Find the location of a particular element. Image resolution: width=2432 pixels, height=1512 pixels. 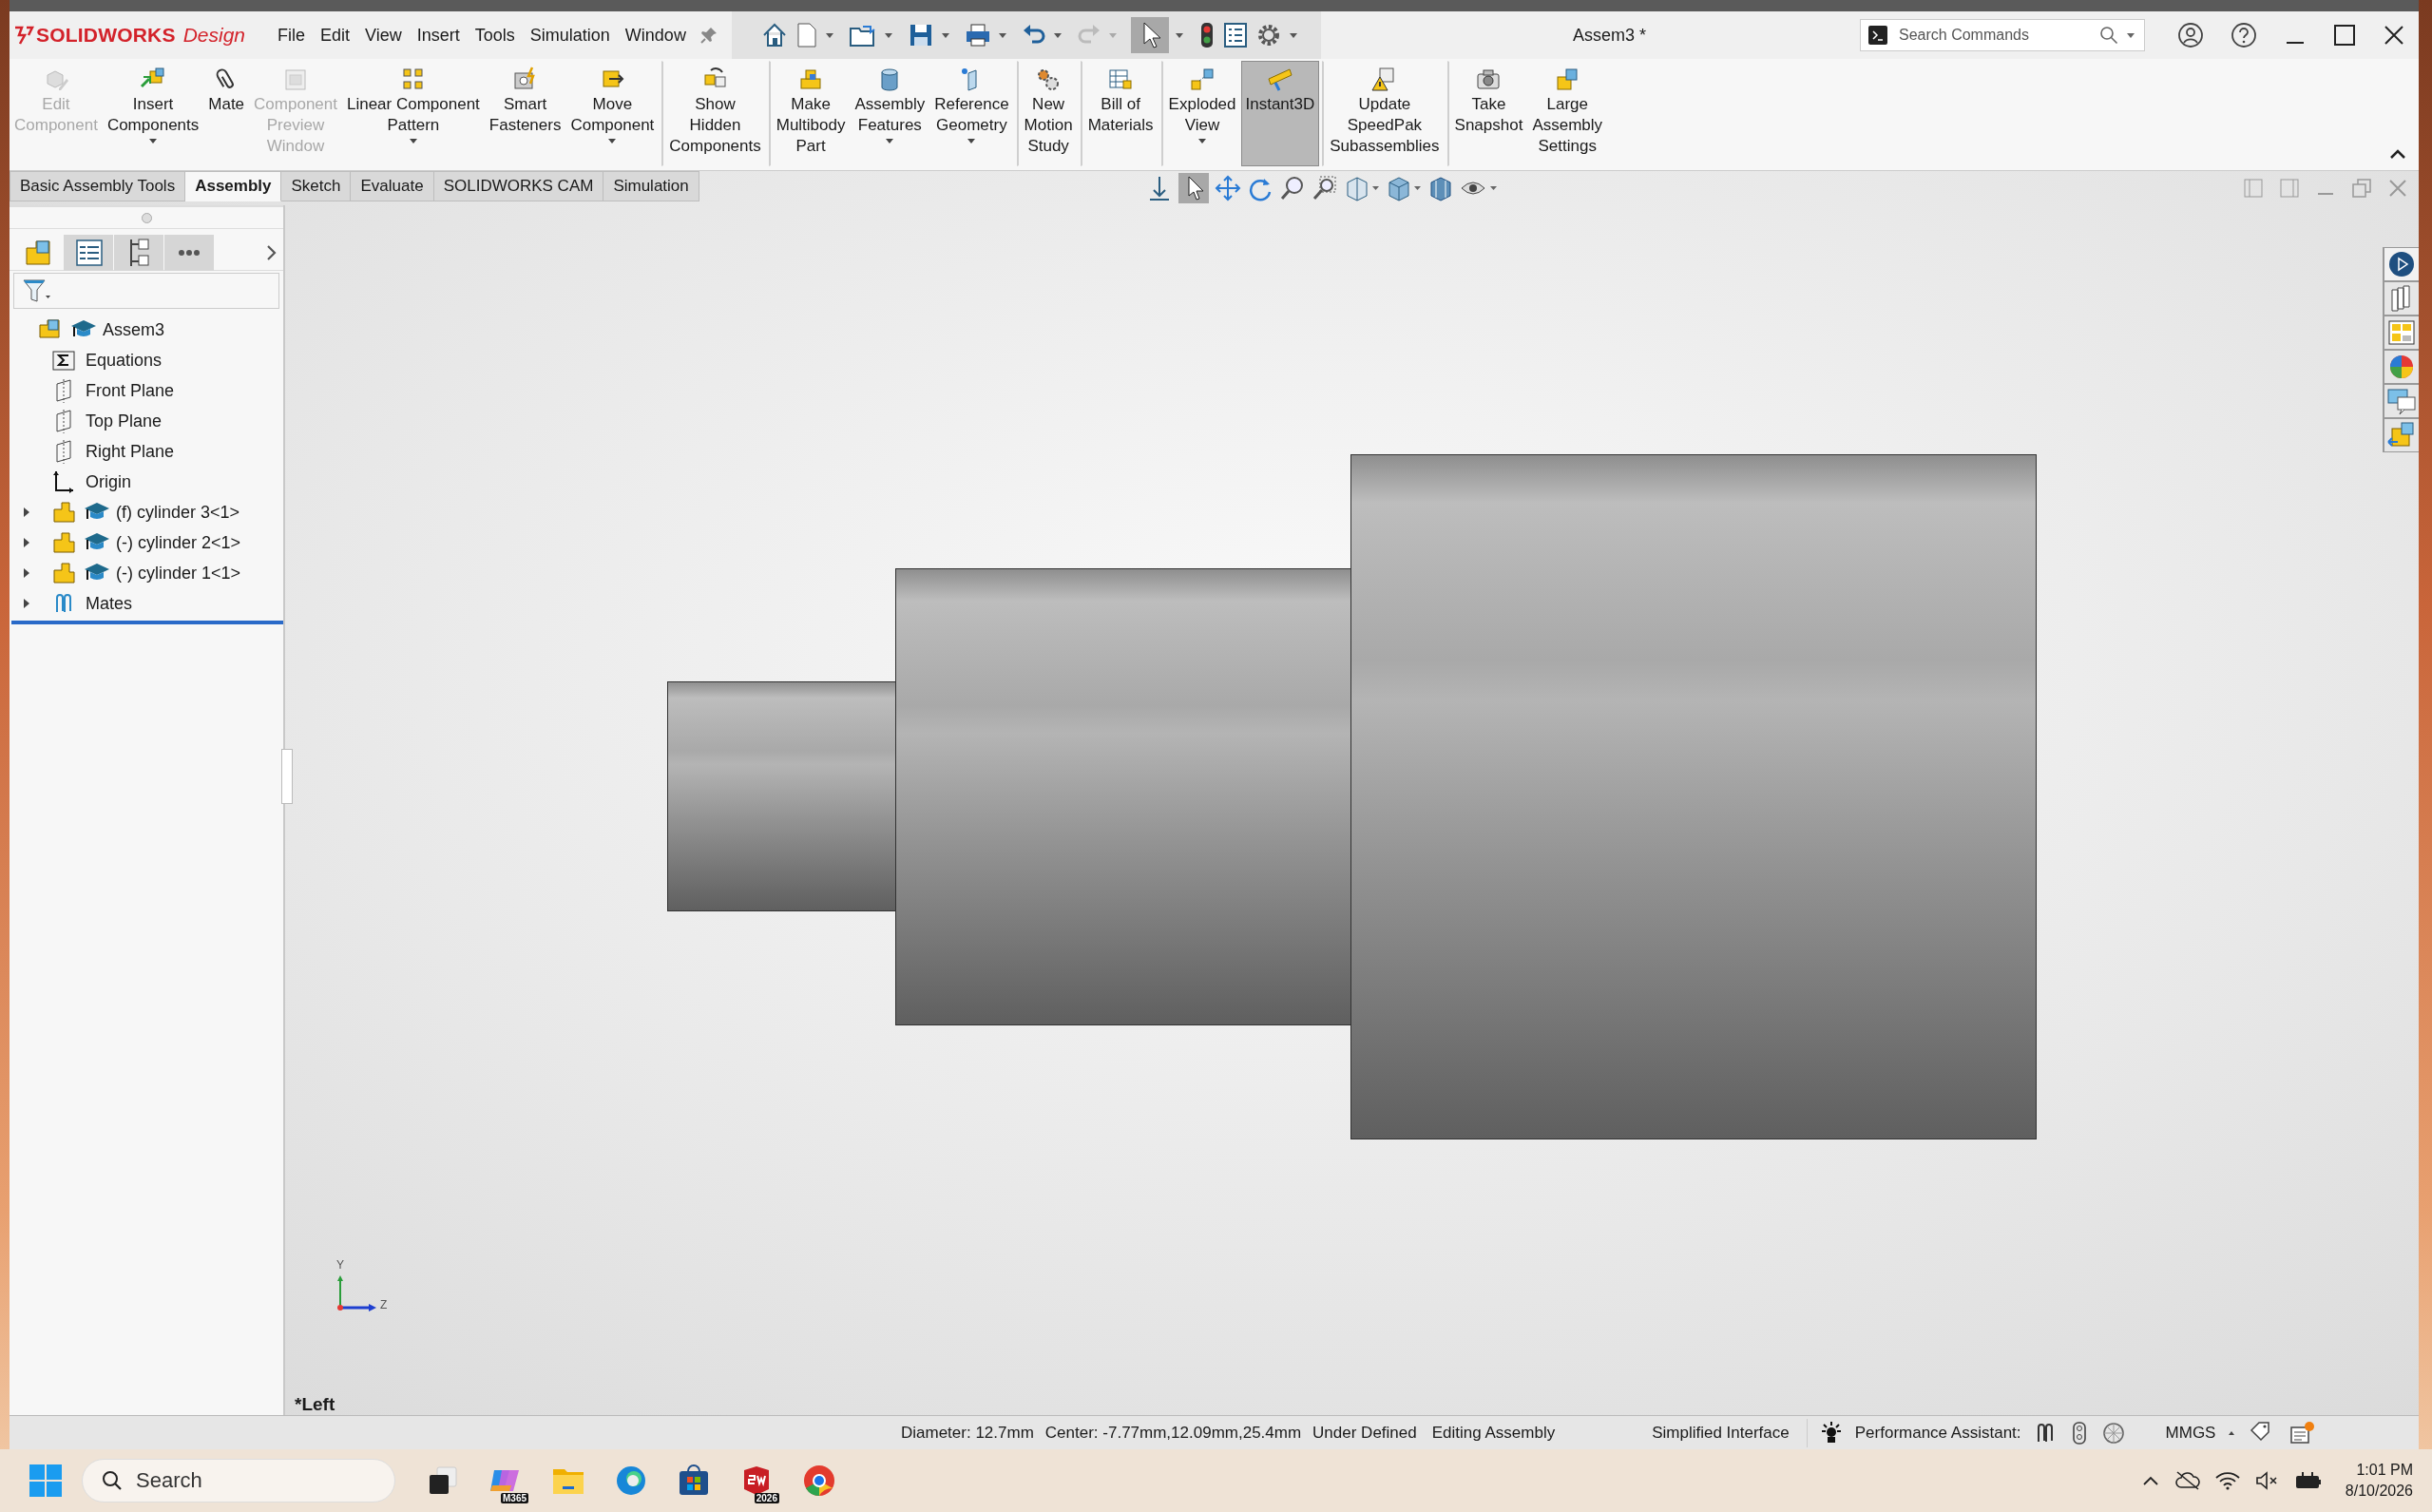

ribbon-button: New Motion Study is located at coordinates (1047, 113).